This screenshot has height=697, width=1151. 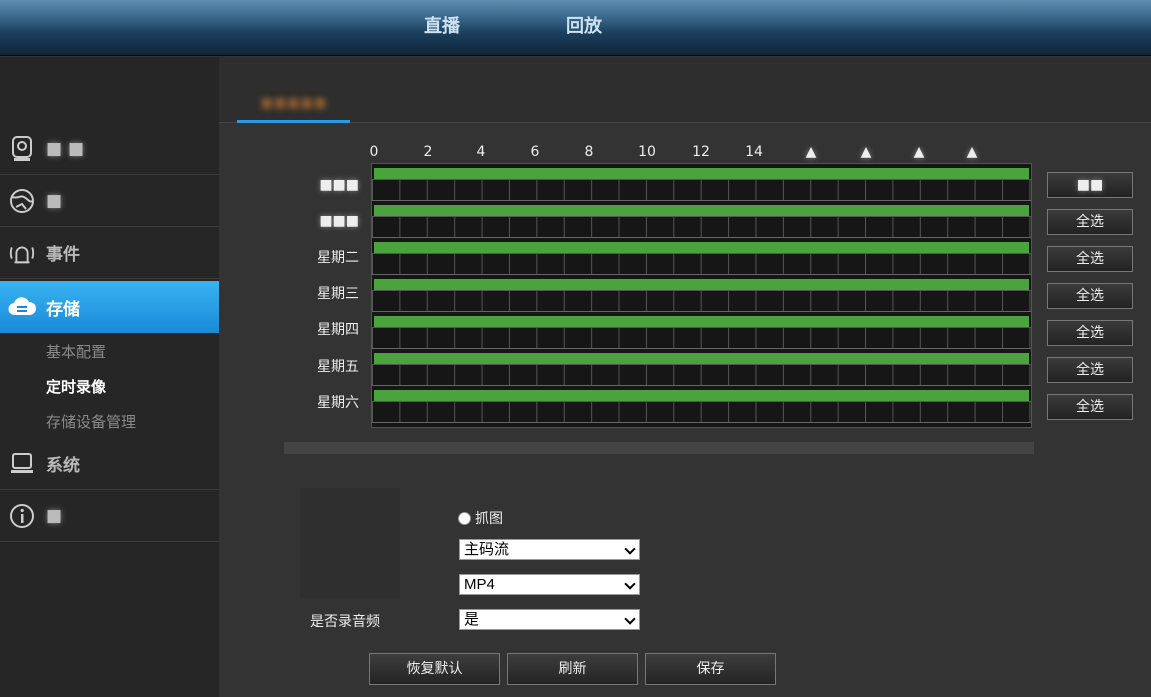 I want to click on sidebar-item-label: 存储, so click(x=63, y=309).